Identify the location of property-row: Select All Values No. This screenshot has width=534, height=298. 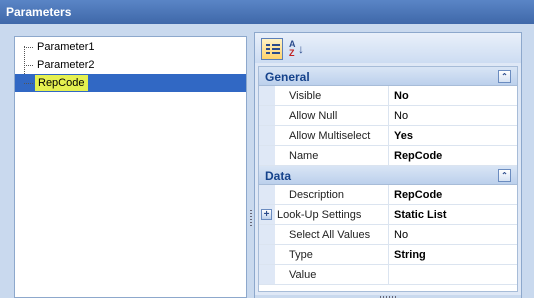
(388, 235).